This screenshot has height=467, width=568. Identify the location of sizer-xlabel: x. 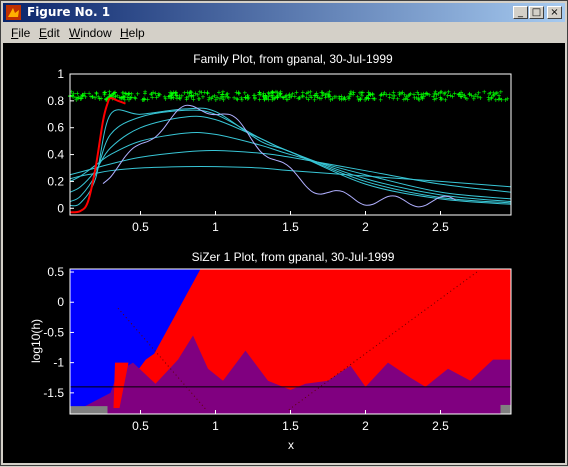
(291, 445).